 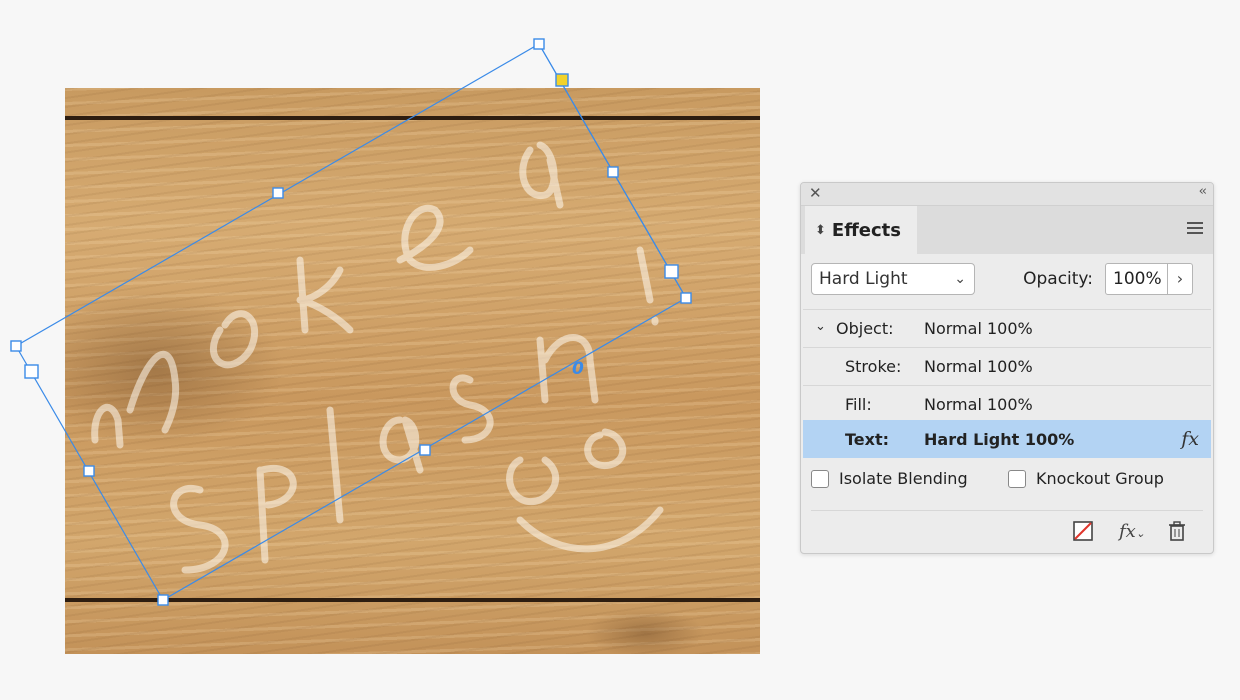 What do you see at coordinates (425, 450) in the screenshot?
I see `handle-bottom-mid` at bounding box center [425, 450].